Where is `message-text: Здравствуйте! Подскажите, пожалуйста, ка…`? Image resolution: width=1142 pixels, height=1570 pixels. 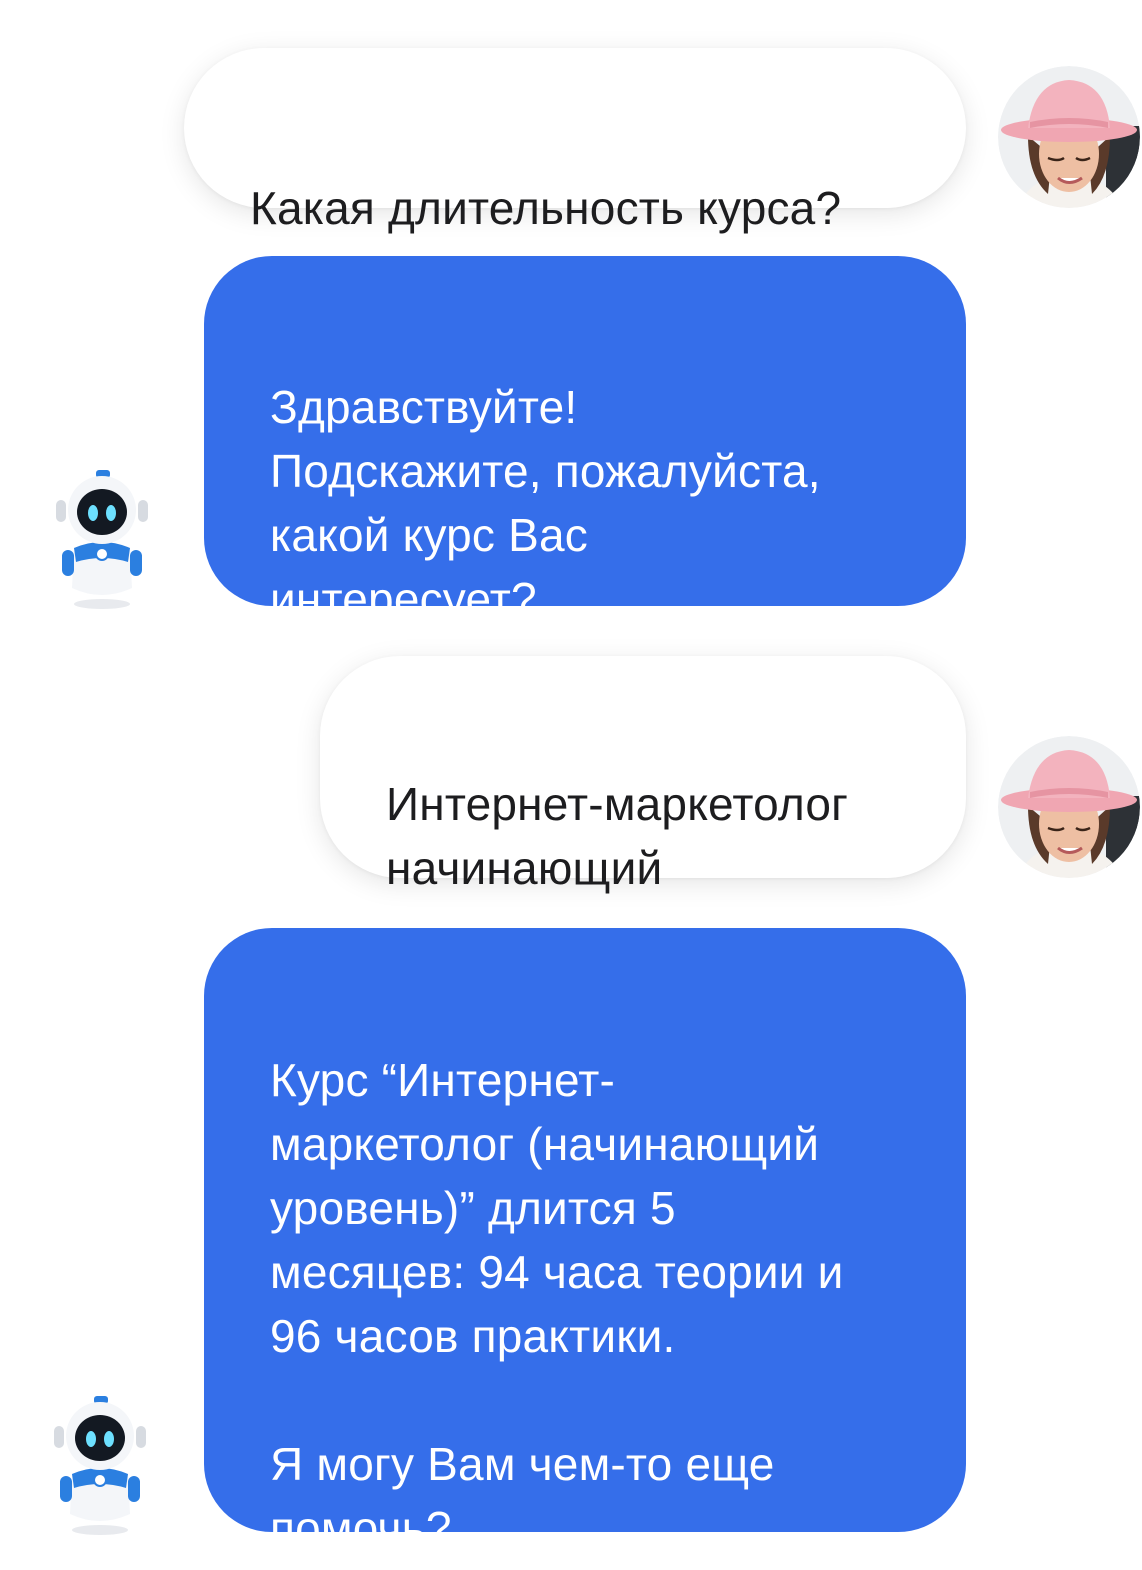
message-text: Здравствуйте! Подскажите, пожалуйста, ка… is located at coordinates (545, 503).